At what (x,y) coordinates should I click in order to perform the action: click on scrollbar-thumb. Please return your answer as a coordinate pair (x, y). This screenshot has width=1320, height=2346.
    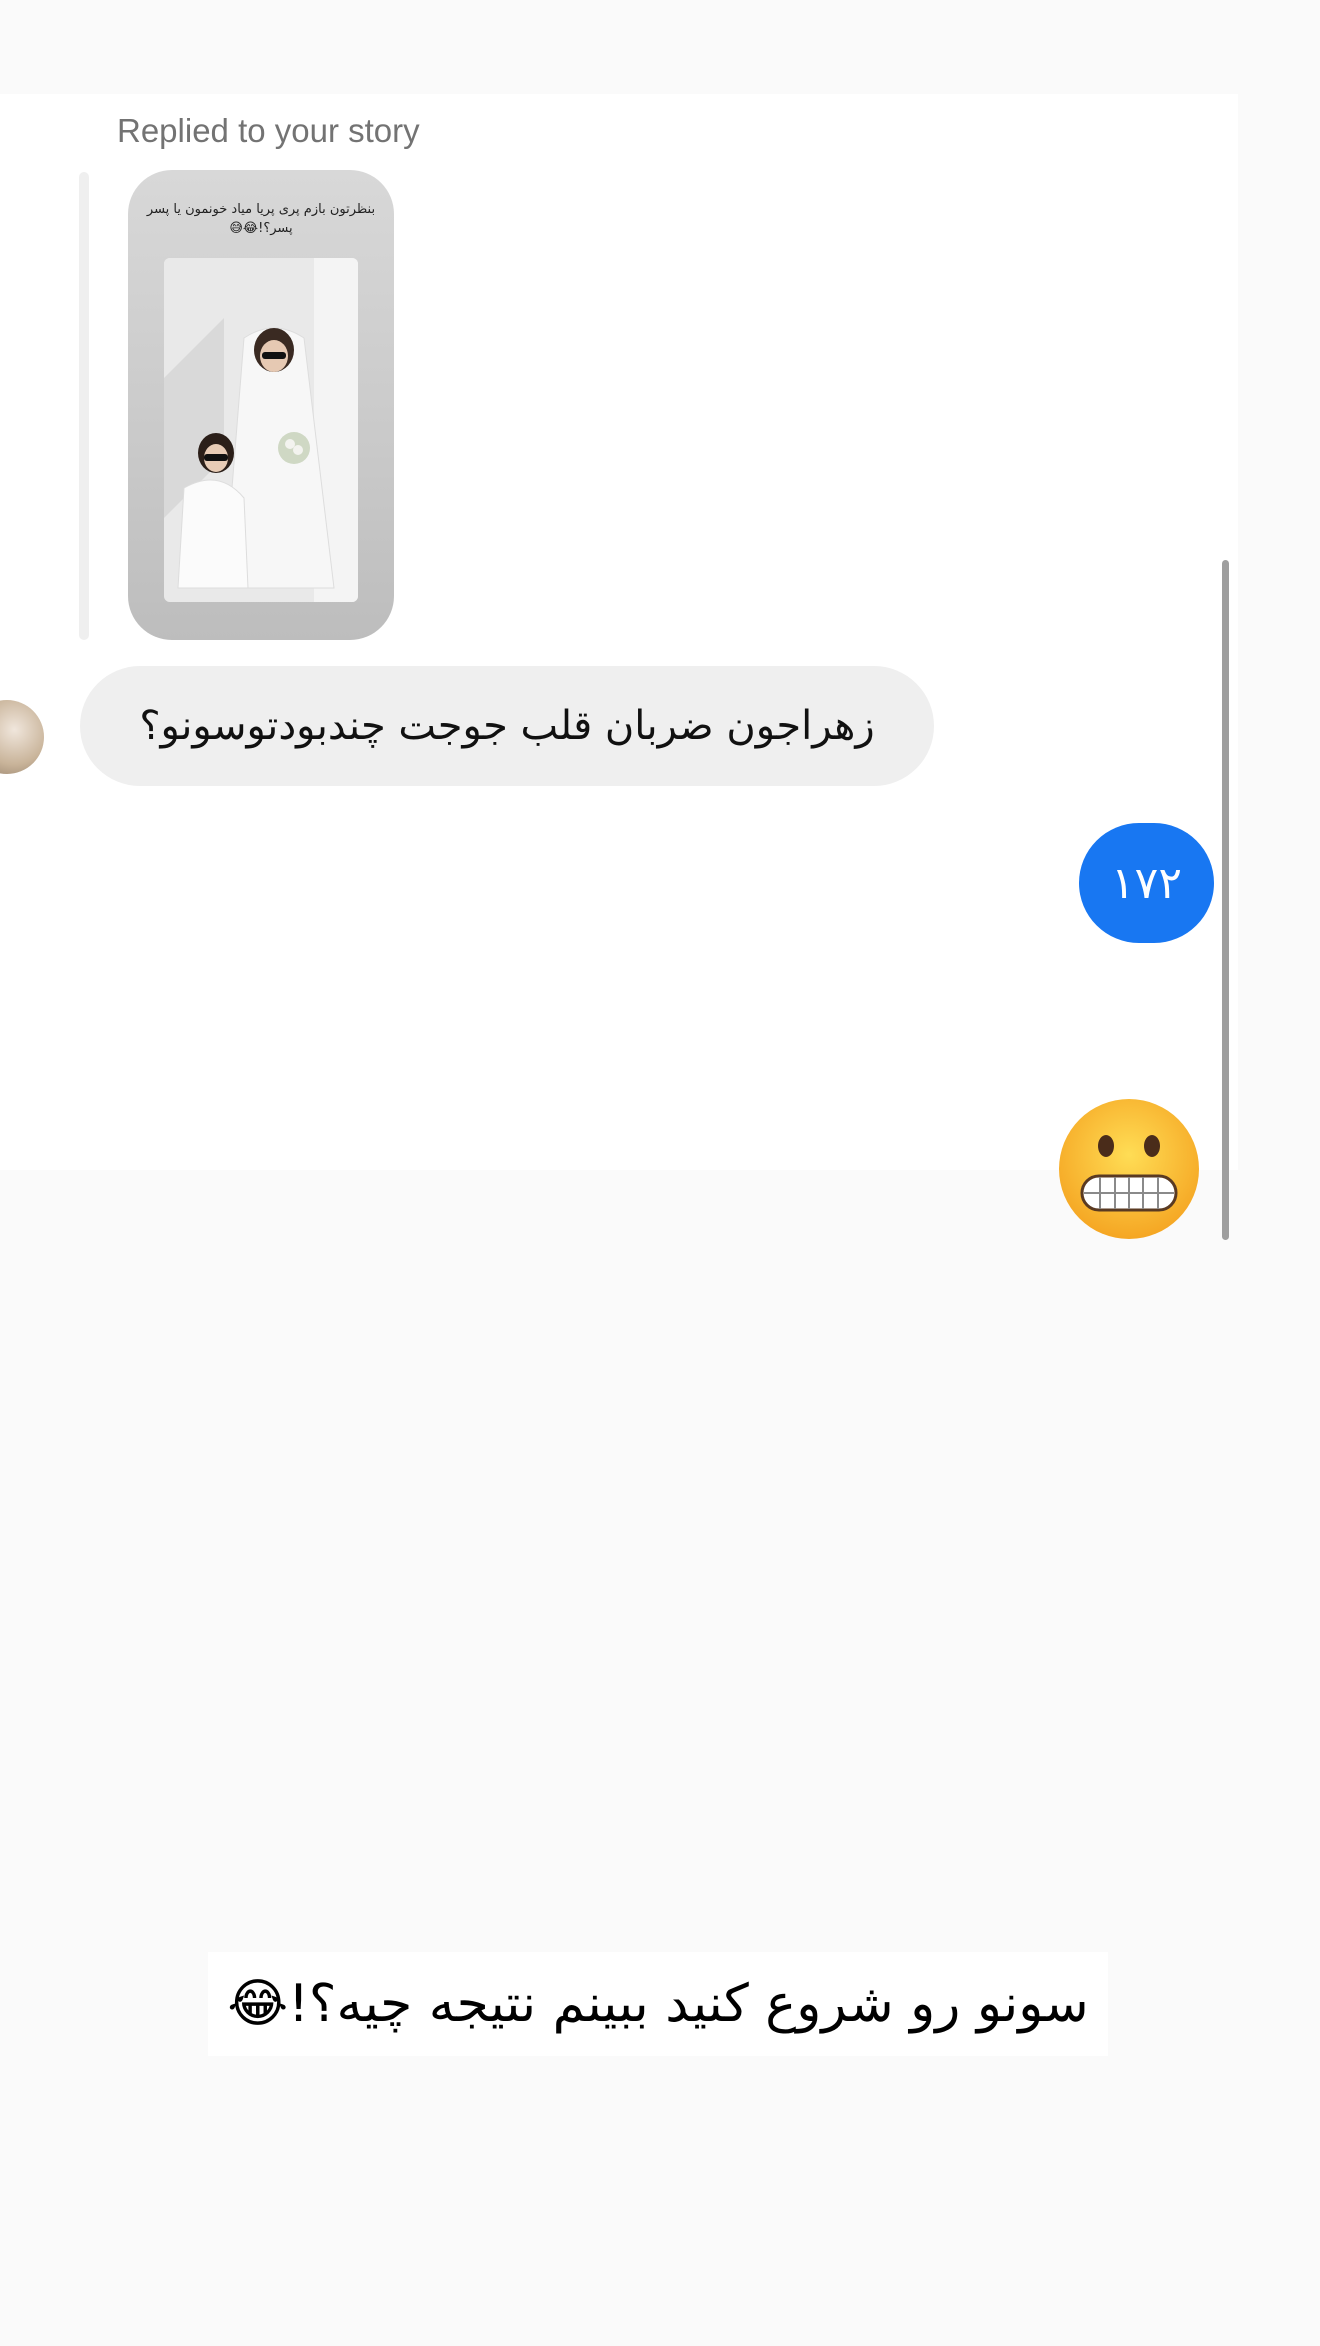
    Looking at the image, I should click on (1225, 900).